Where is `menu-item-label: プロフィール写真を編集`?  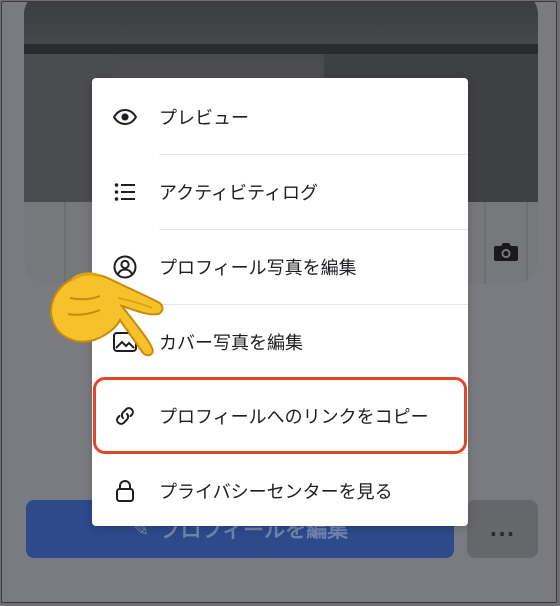 menu-item-label: プロフィール写真を編集 is located at coordinates (258, 268).